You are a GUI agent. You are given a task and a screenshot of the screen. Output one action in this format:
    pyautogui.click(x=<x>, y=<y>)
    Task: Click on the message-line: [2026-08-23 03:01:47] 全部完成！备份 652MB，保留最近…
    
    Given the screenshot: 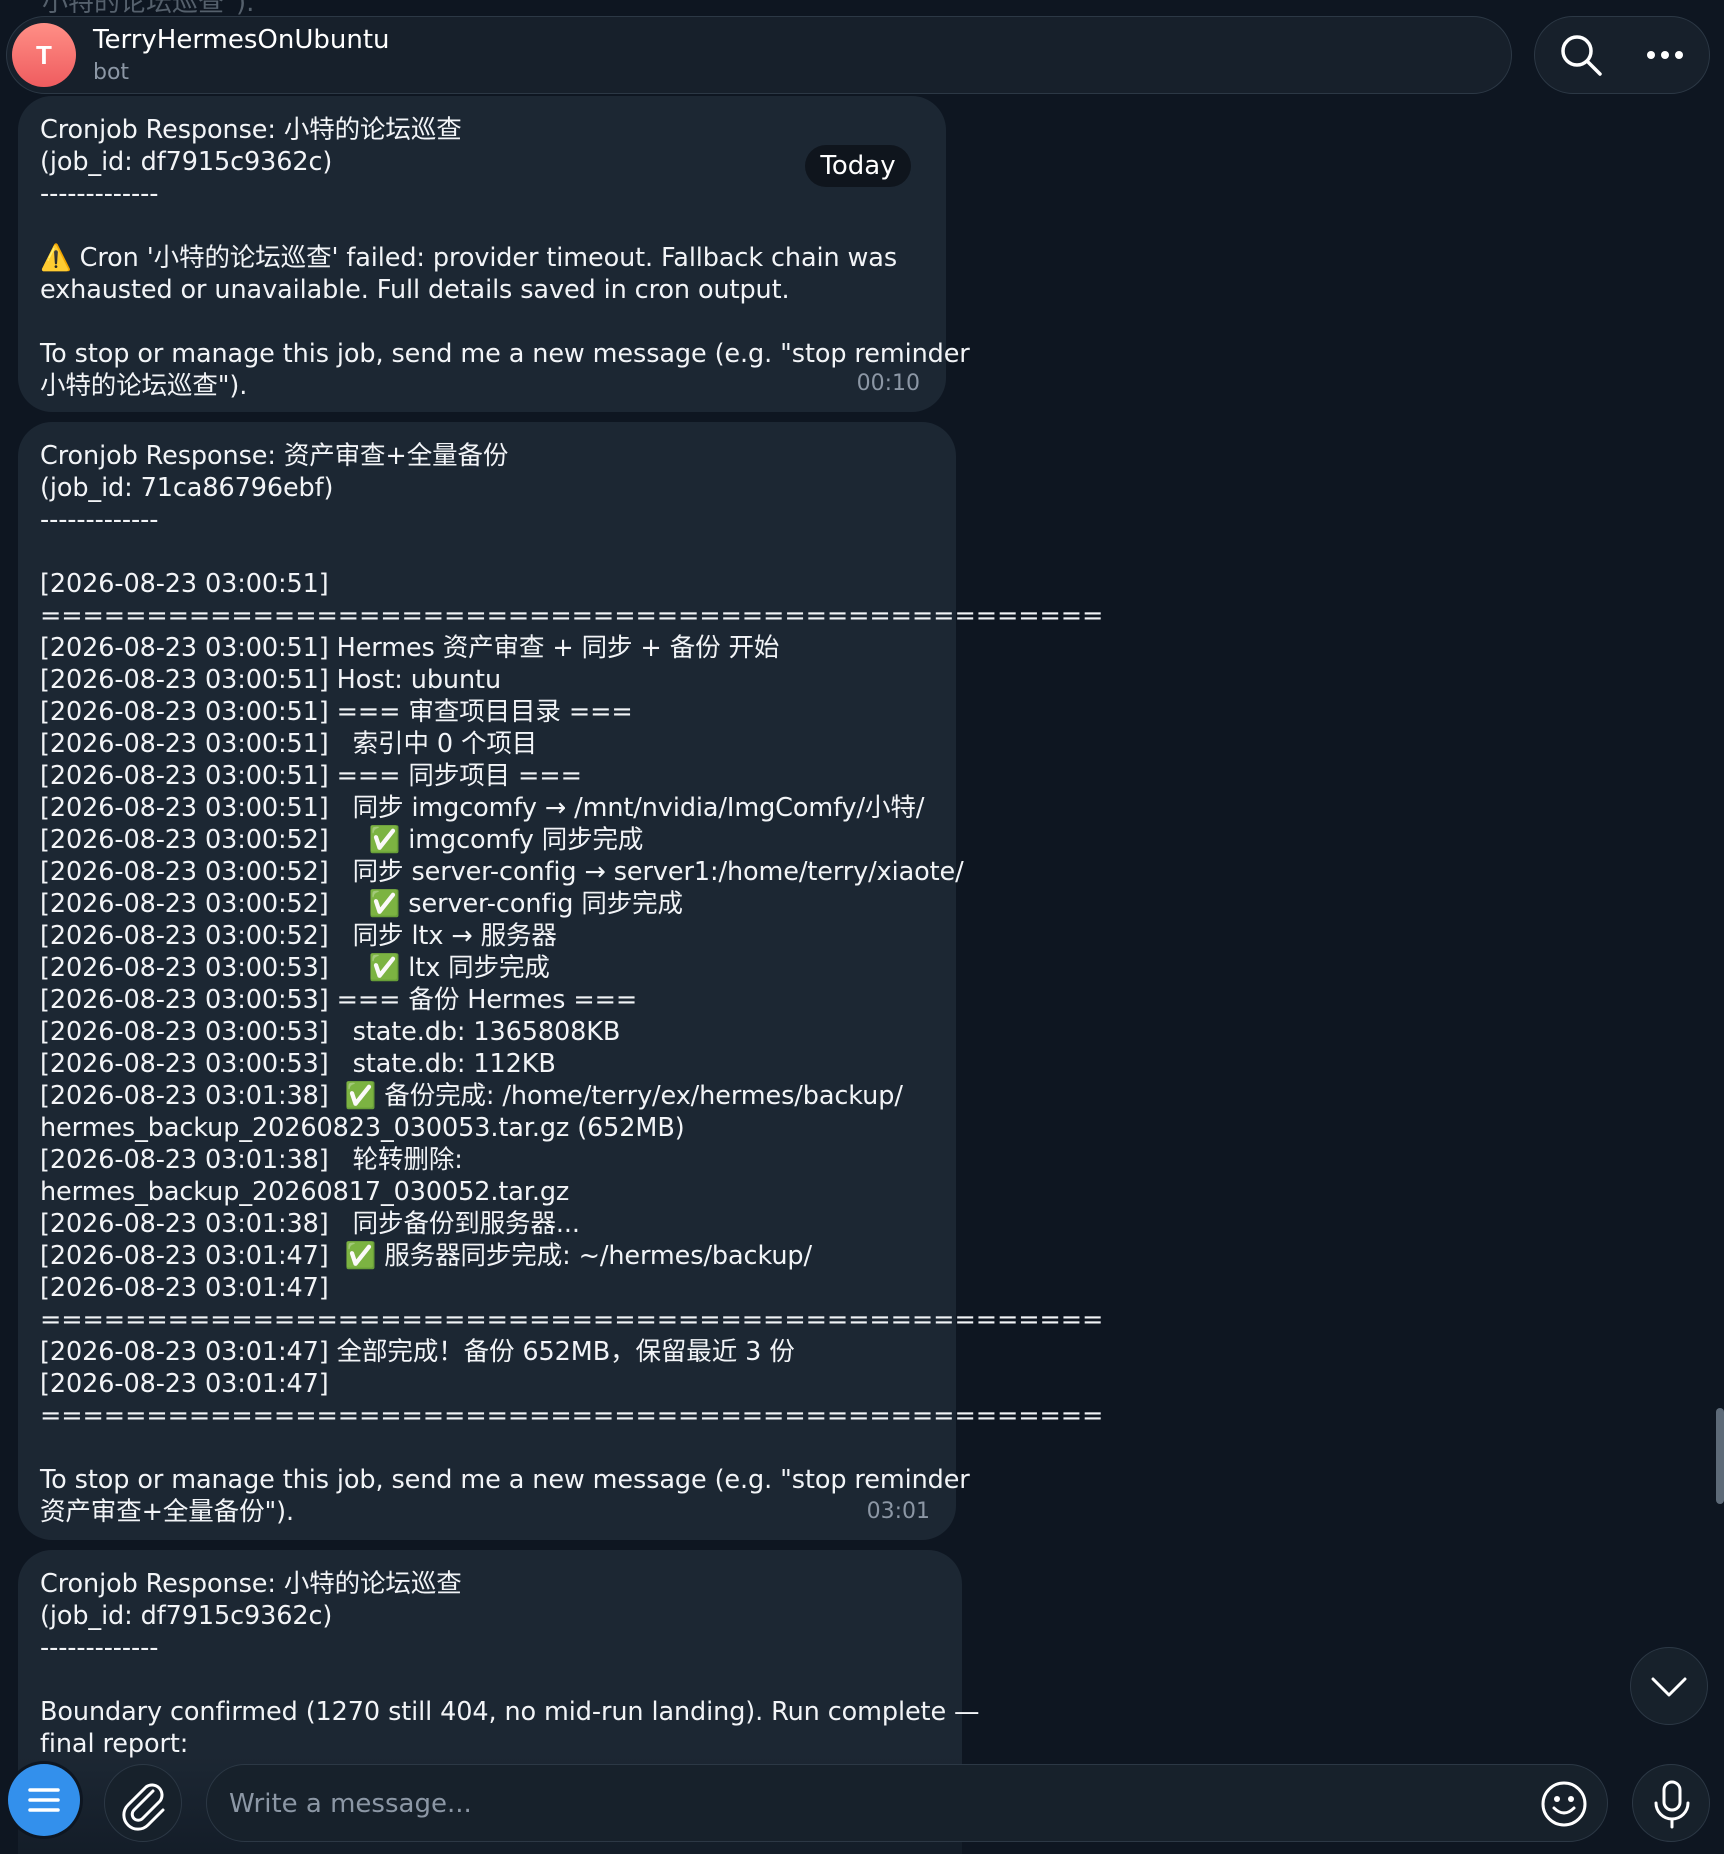 What is the action you would take?
    pyautogui.click(x=417, y=1352)
    